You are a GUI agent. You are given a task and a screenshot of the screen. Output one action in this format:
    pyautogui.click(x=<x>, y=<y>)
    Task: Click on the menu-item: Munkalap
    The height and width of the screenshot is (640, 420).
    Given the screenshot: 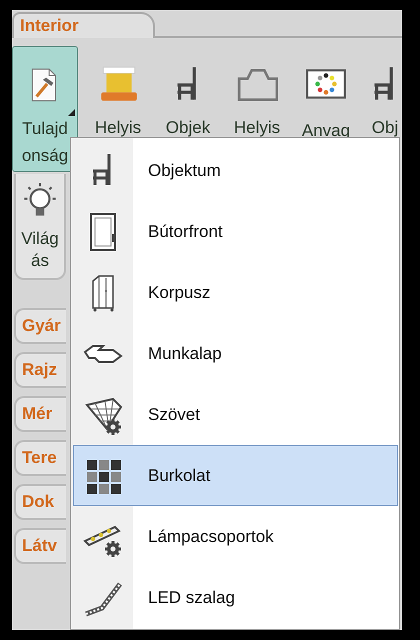 What is the action you would take?
    pyautogui.click(x=235, y=353)
    